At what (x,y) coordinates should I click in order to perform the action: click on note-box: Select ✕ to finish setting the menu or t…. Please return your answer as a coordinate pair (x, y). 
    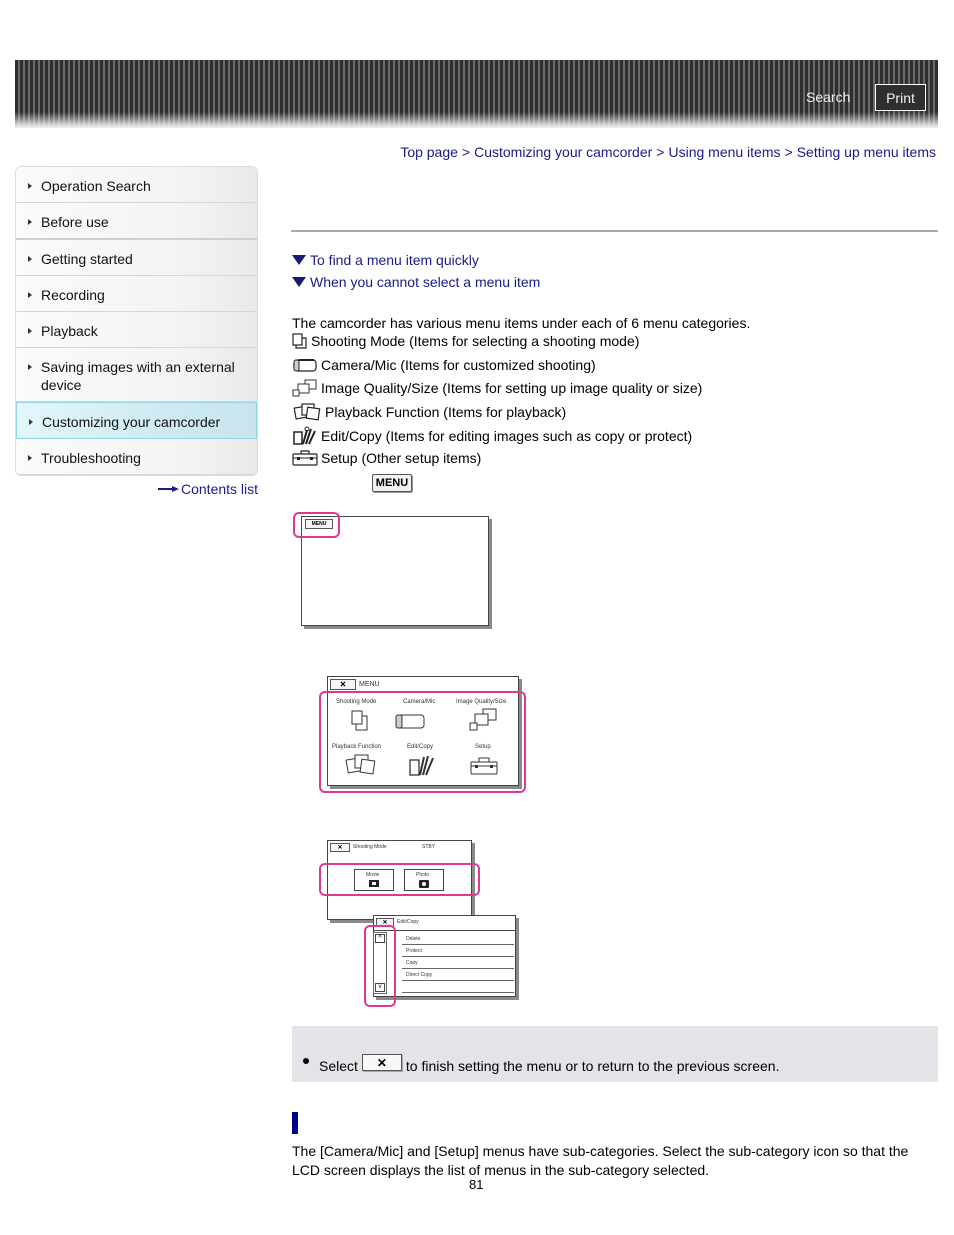
    Looking at the image, I should click on (615, 1054).